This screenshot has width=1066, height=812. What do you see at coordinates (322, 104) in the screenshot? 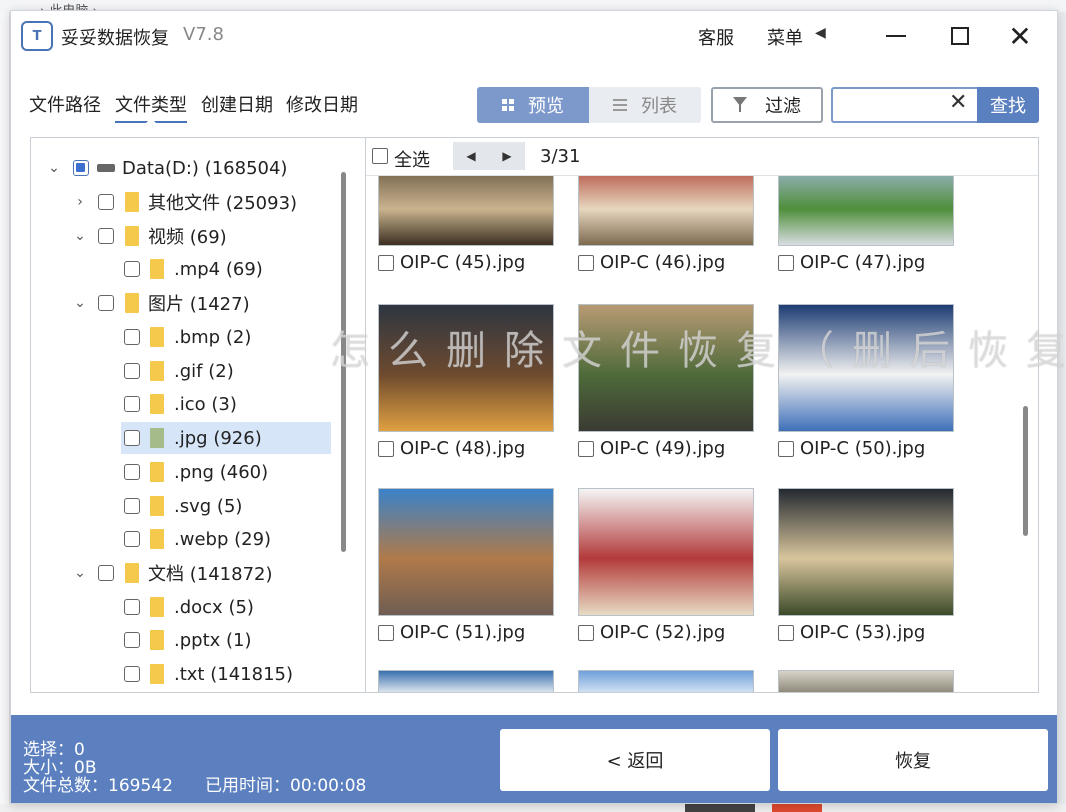
I see `tab-modify-date: 修改日期` at bounding box center [322, 104].